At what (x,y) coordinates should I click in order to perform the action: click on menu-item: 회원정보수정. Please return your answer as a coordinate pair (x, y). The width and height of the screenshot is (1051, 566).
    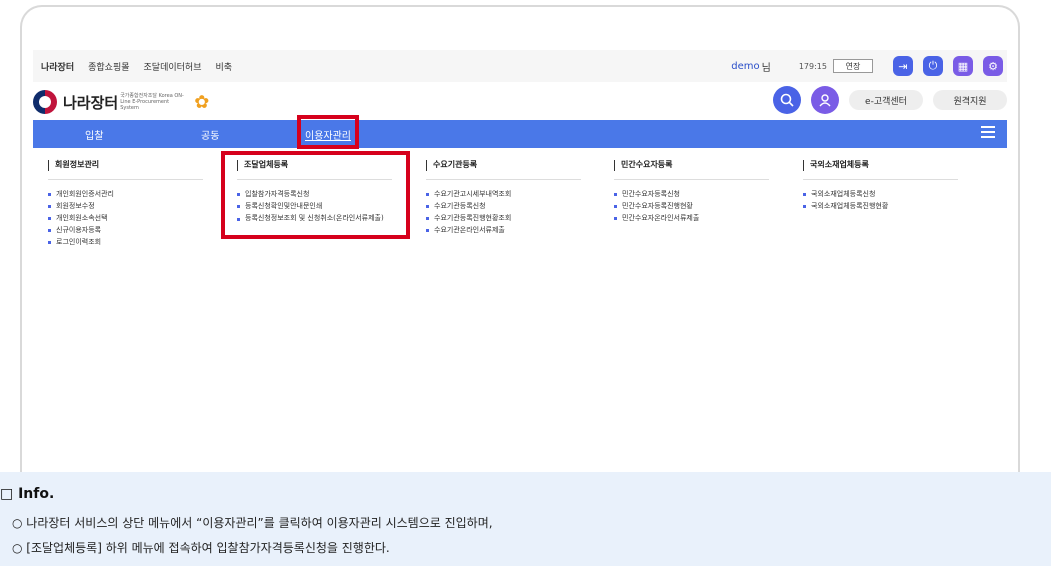
    Looking at the image, I should click on (128, 206).